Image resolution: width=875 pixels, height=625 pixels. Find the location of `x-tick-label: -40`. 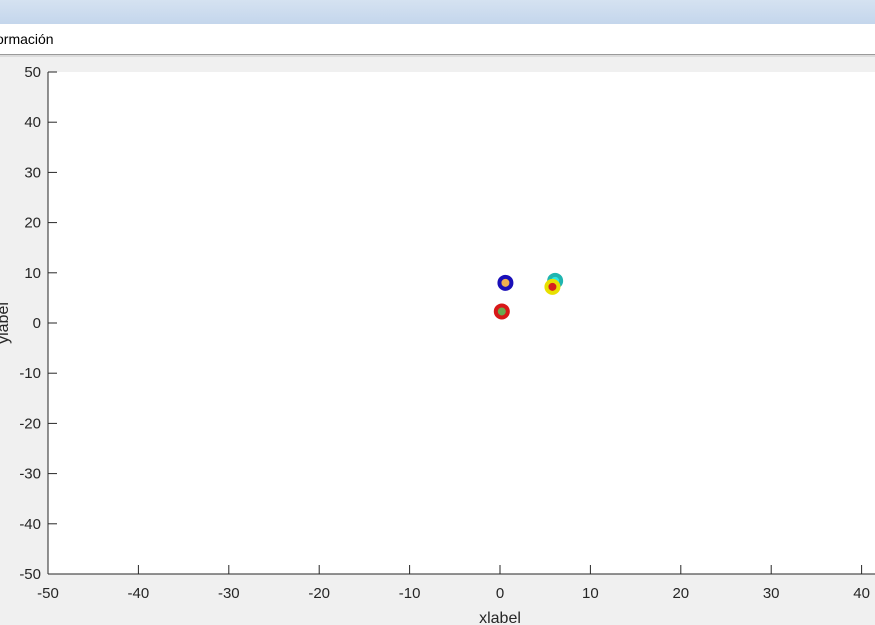

x-tick-label: -40 is located at coordinates (139, 593).